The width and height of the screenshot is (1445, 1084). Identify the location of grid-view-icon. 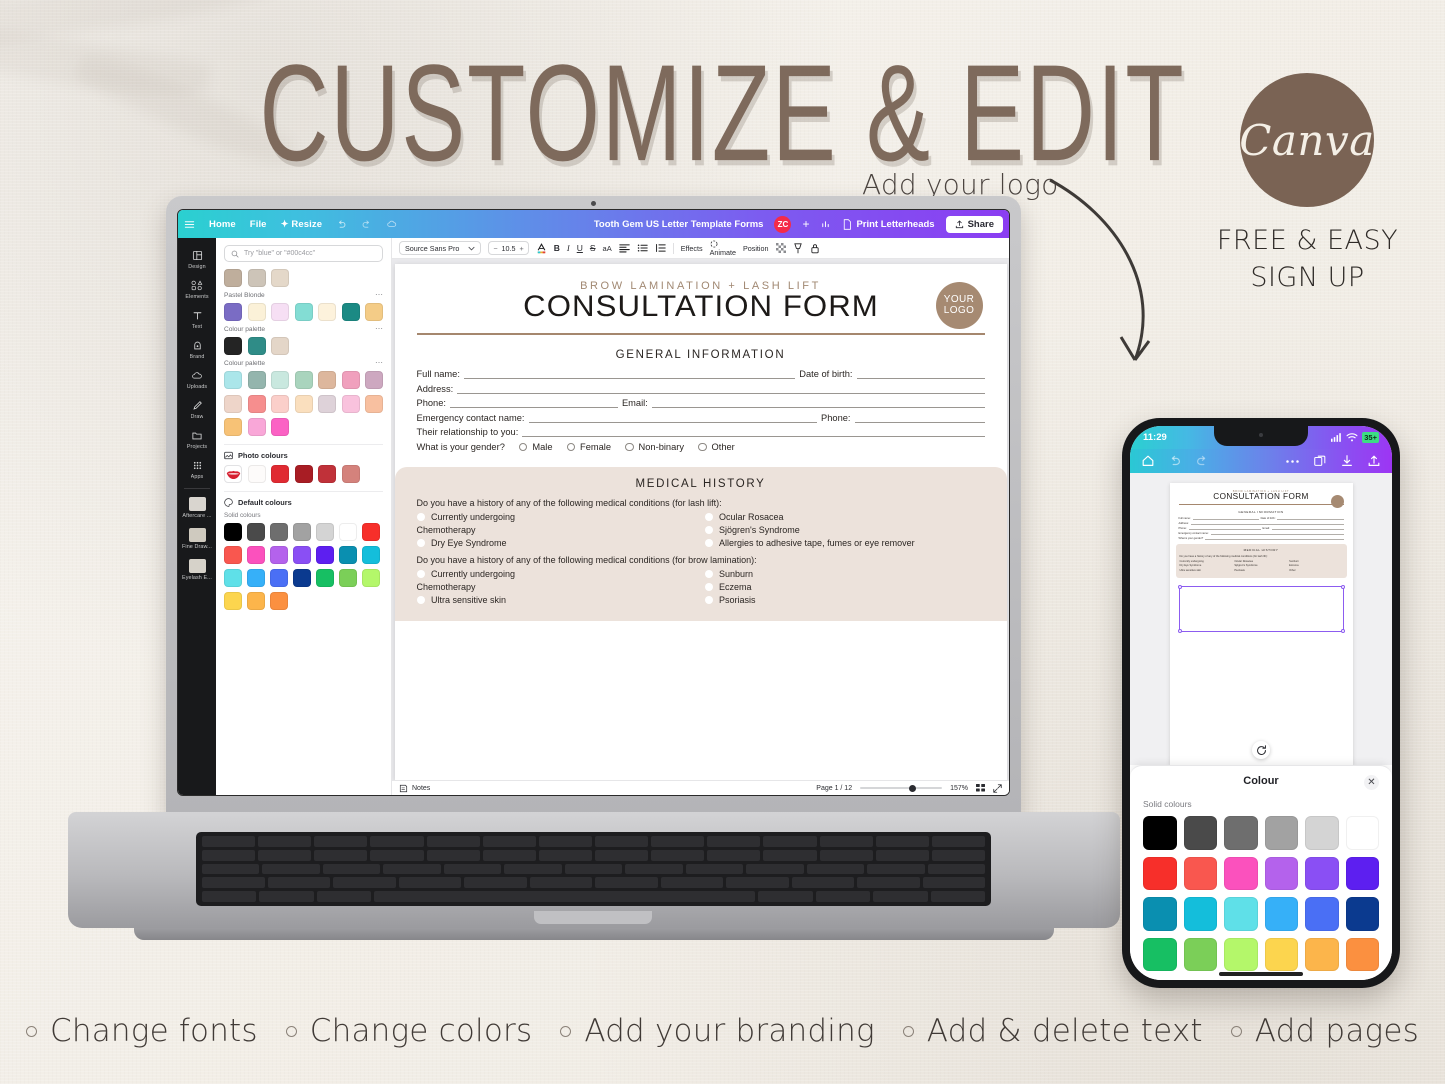
(980, 788).